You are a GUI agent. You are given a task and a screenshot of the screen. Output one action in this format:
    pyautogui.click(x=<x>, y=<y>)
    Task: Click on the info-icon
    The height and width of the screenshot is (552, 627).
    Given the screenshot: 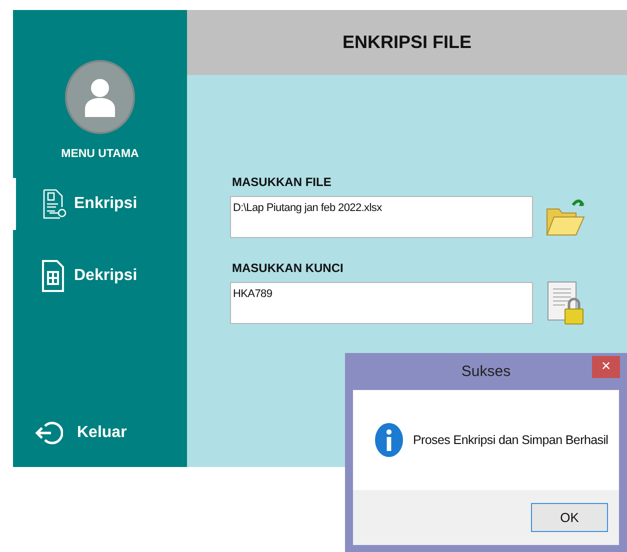 What is the action you would take?
    pyautogui.click(x=389, y=440)
    